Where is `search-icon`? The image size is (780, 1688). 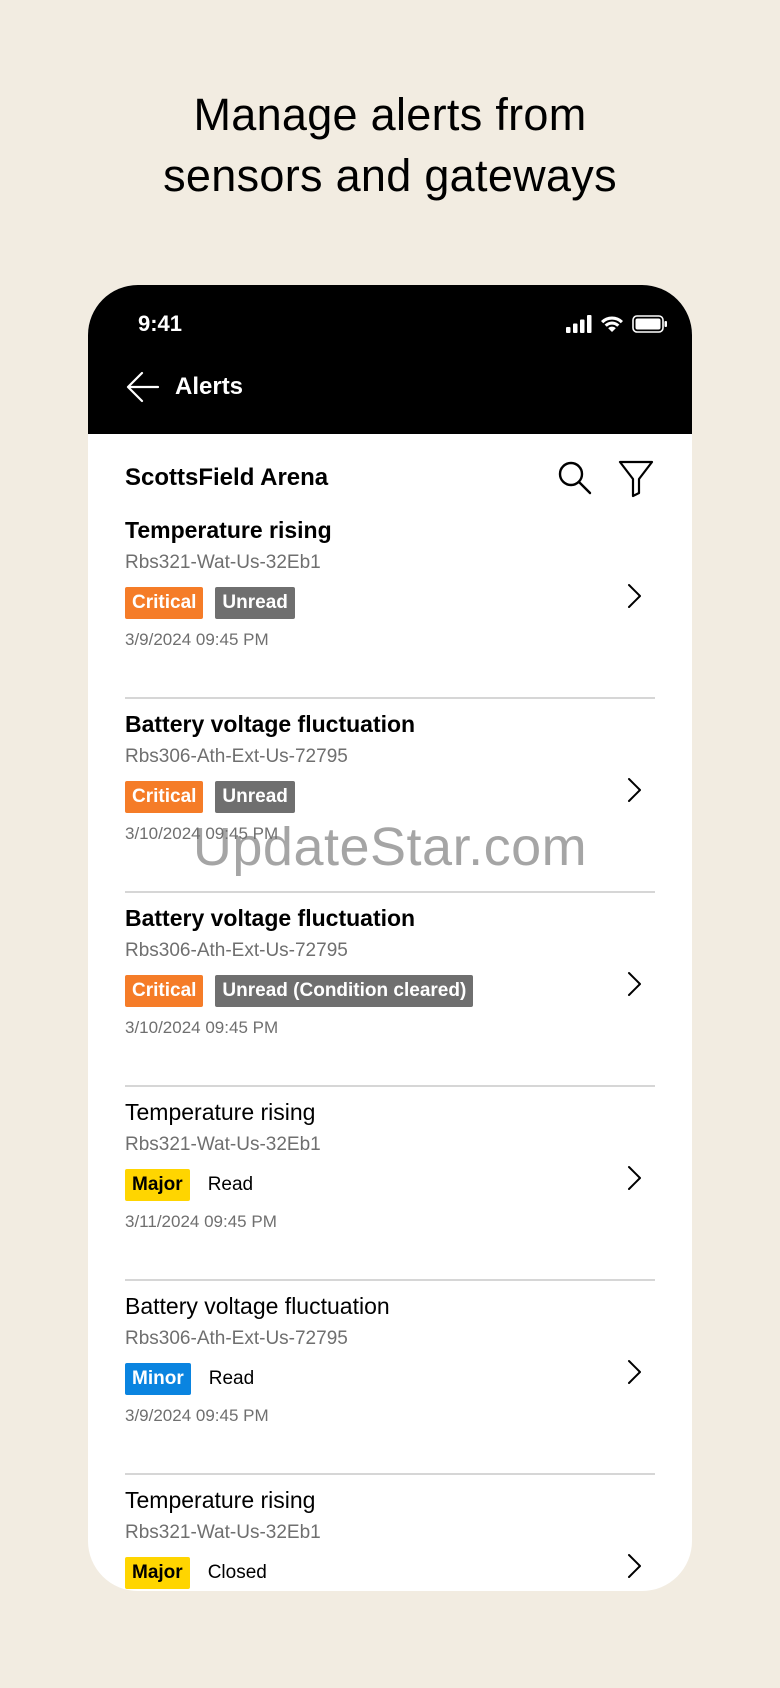 search-icon is located at coordinates (575, 478).